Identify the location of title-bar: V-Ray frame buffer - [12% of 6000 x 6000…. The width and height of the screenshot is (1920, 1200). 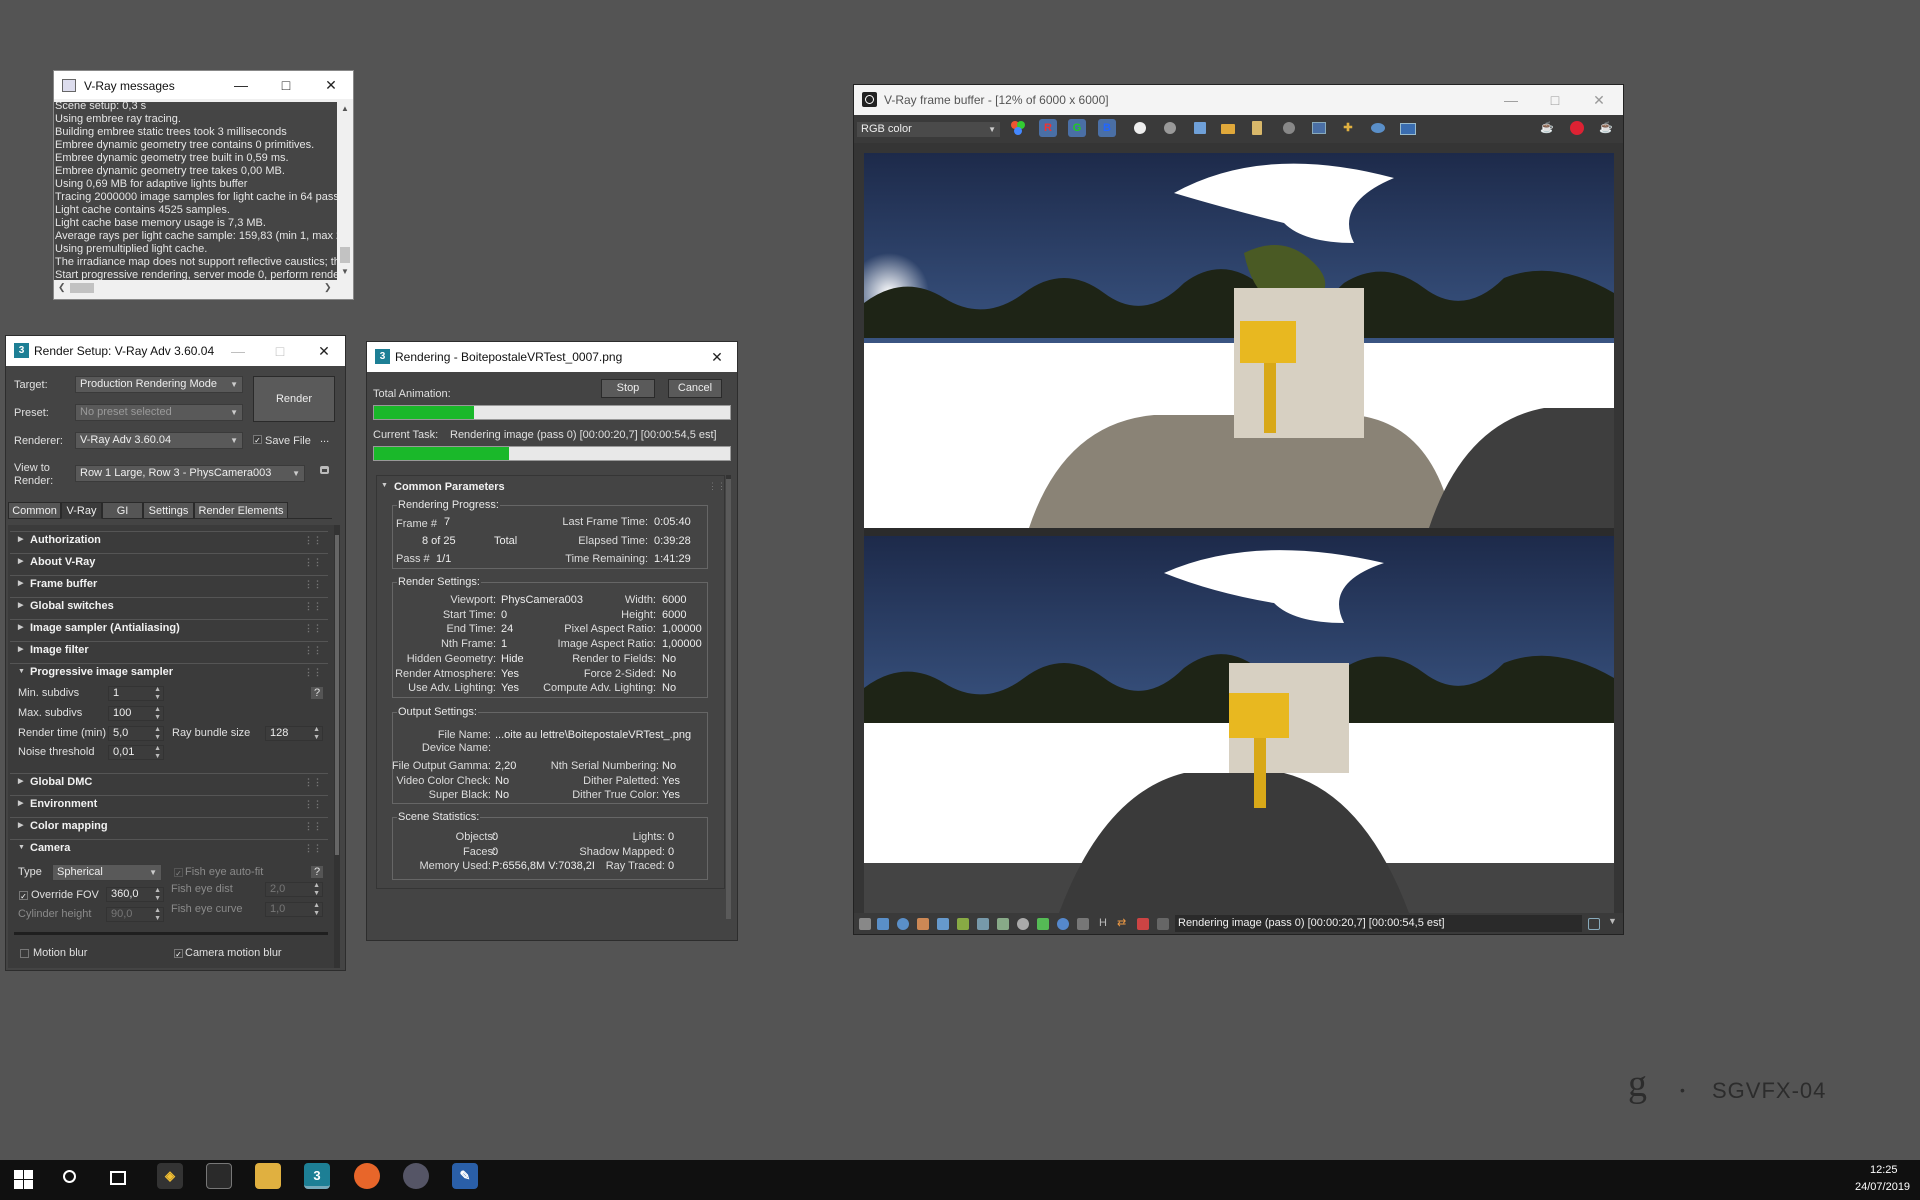
(1238, 100).